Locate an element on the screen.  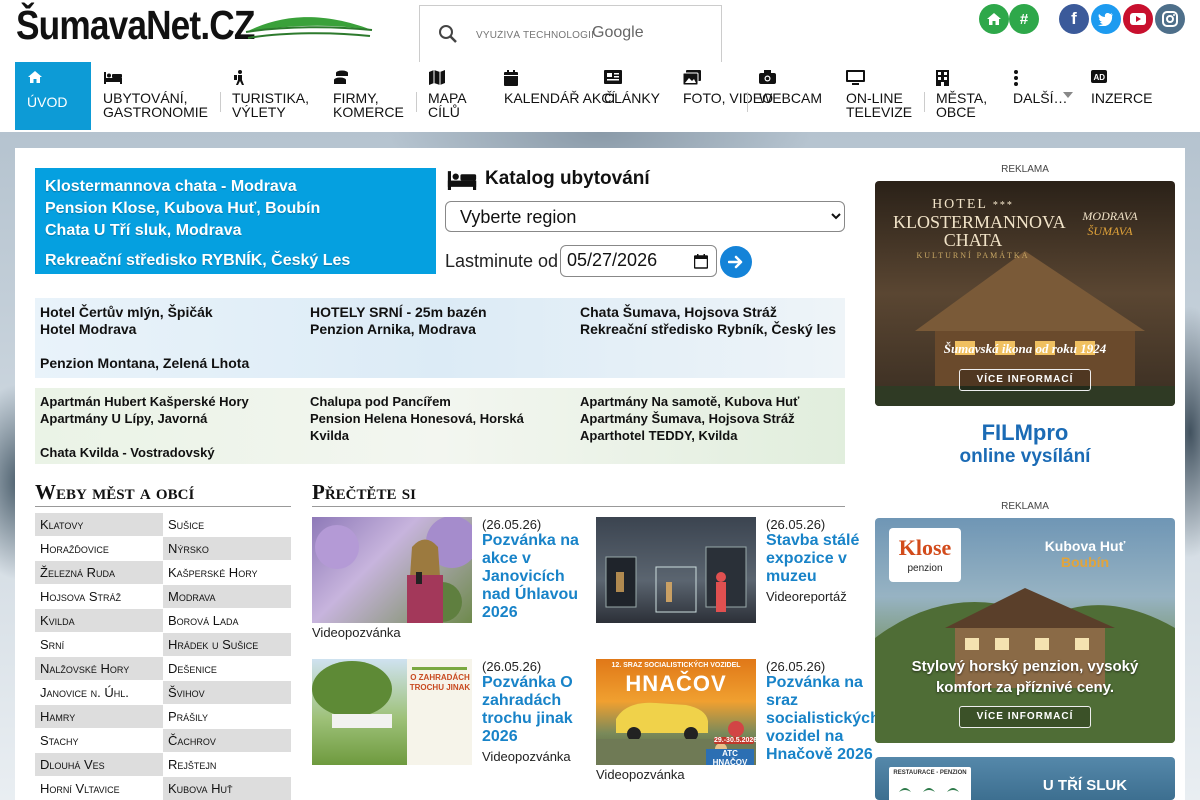
city-link: Sušice is located at coordinates (227, 524).